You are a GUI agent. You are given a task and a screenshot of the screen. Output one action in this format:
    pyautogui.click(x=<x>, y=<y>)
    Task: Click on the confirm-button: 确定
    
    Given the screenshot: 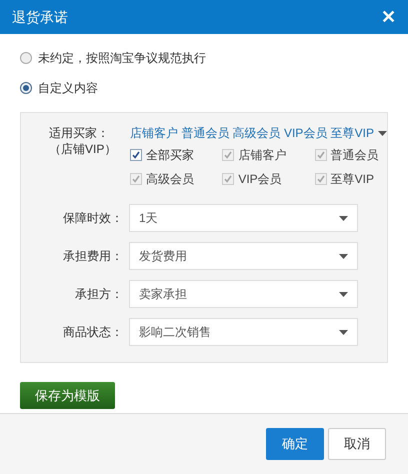 What is the action you would take?
    pyautogui.click(x=295, y=444)
    